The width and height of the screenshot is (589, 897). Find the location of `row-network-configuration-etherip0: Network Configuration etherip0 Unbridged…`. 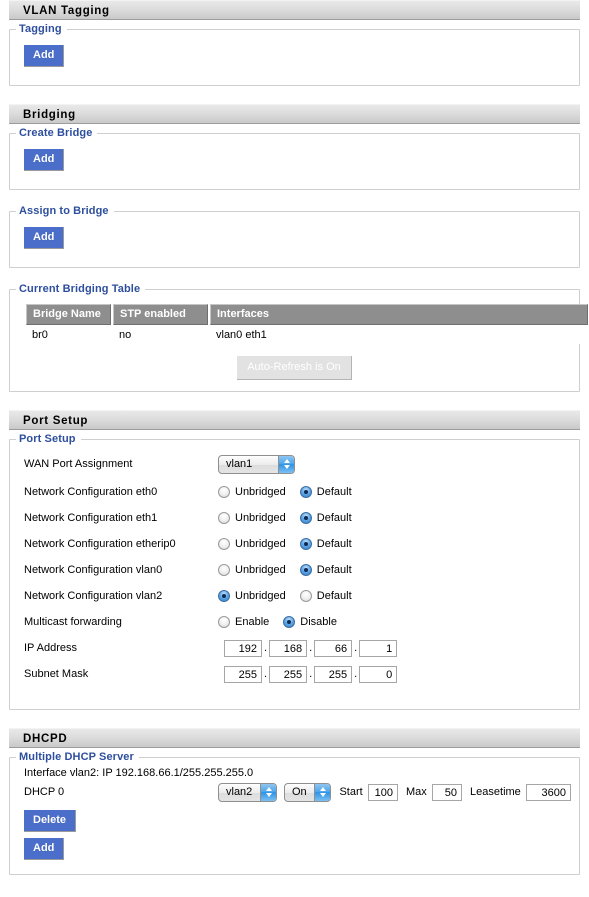

row-network-configuration-etherip0: Network Configuration etherip0 Unbridged… is located at coordinates (294, 544).